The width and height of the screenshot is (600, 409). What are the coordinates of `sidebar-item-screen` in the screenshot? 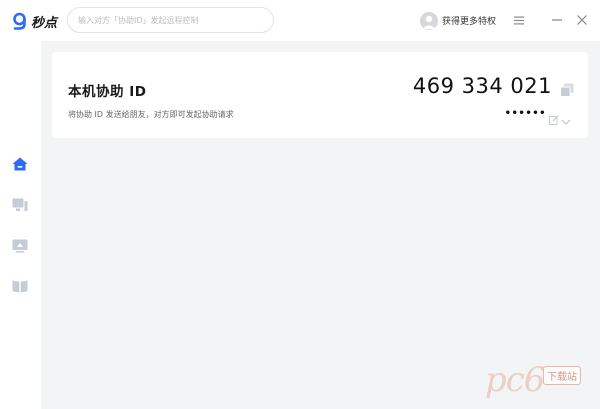 It's located at (20, 246).